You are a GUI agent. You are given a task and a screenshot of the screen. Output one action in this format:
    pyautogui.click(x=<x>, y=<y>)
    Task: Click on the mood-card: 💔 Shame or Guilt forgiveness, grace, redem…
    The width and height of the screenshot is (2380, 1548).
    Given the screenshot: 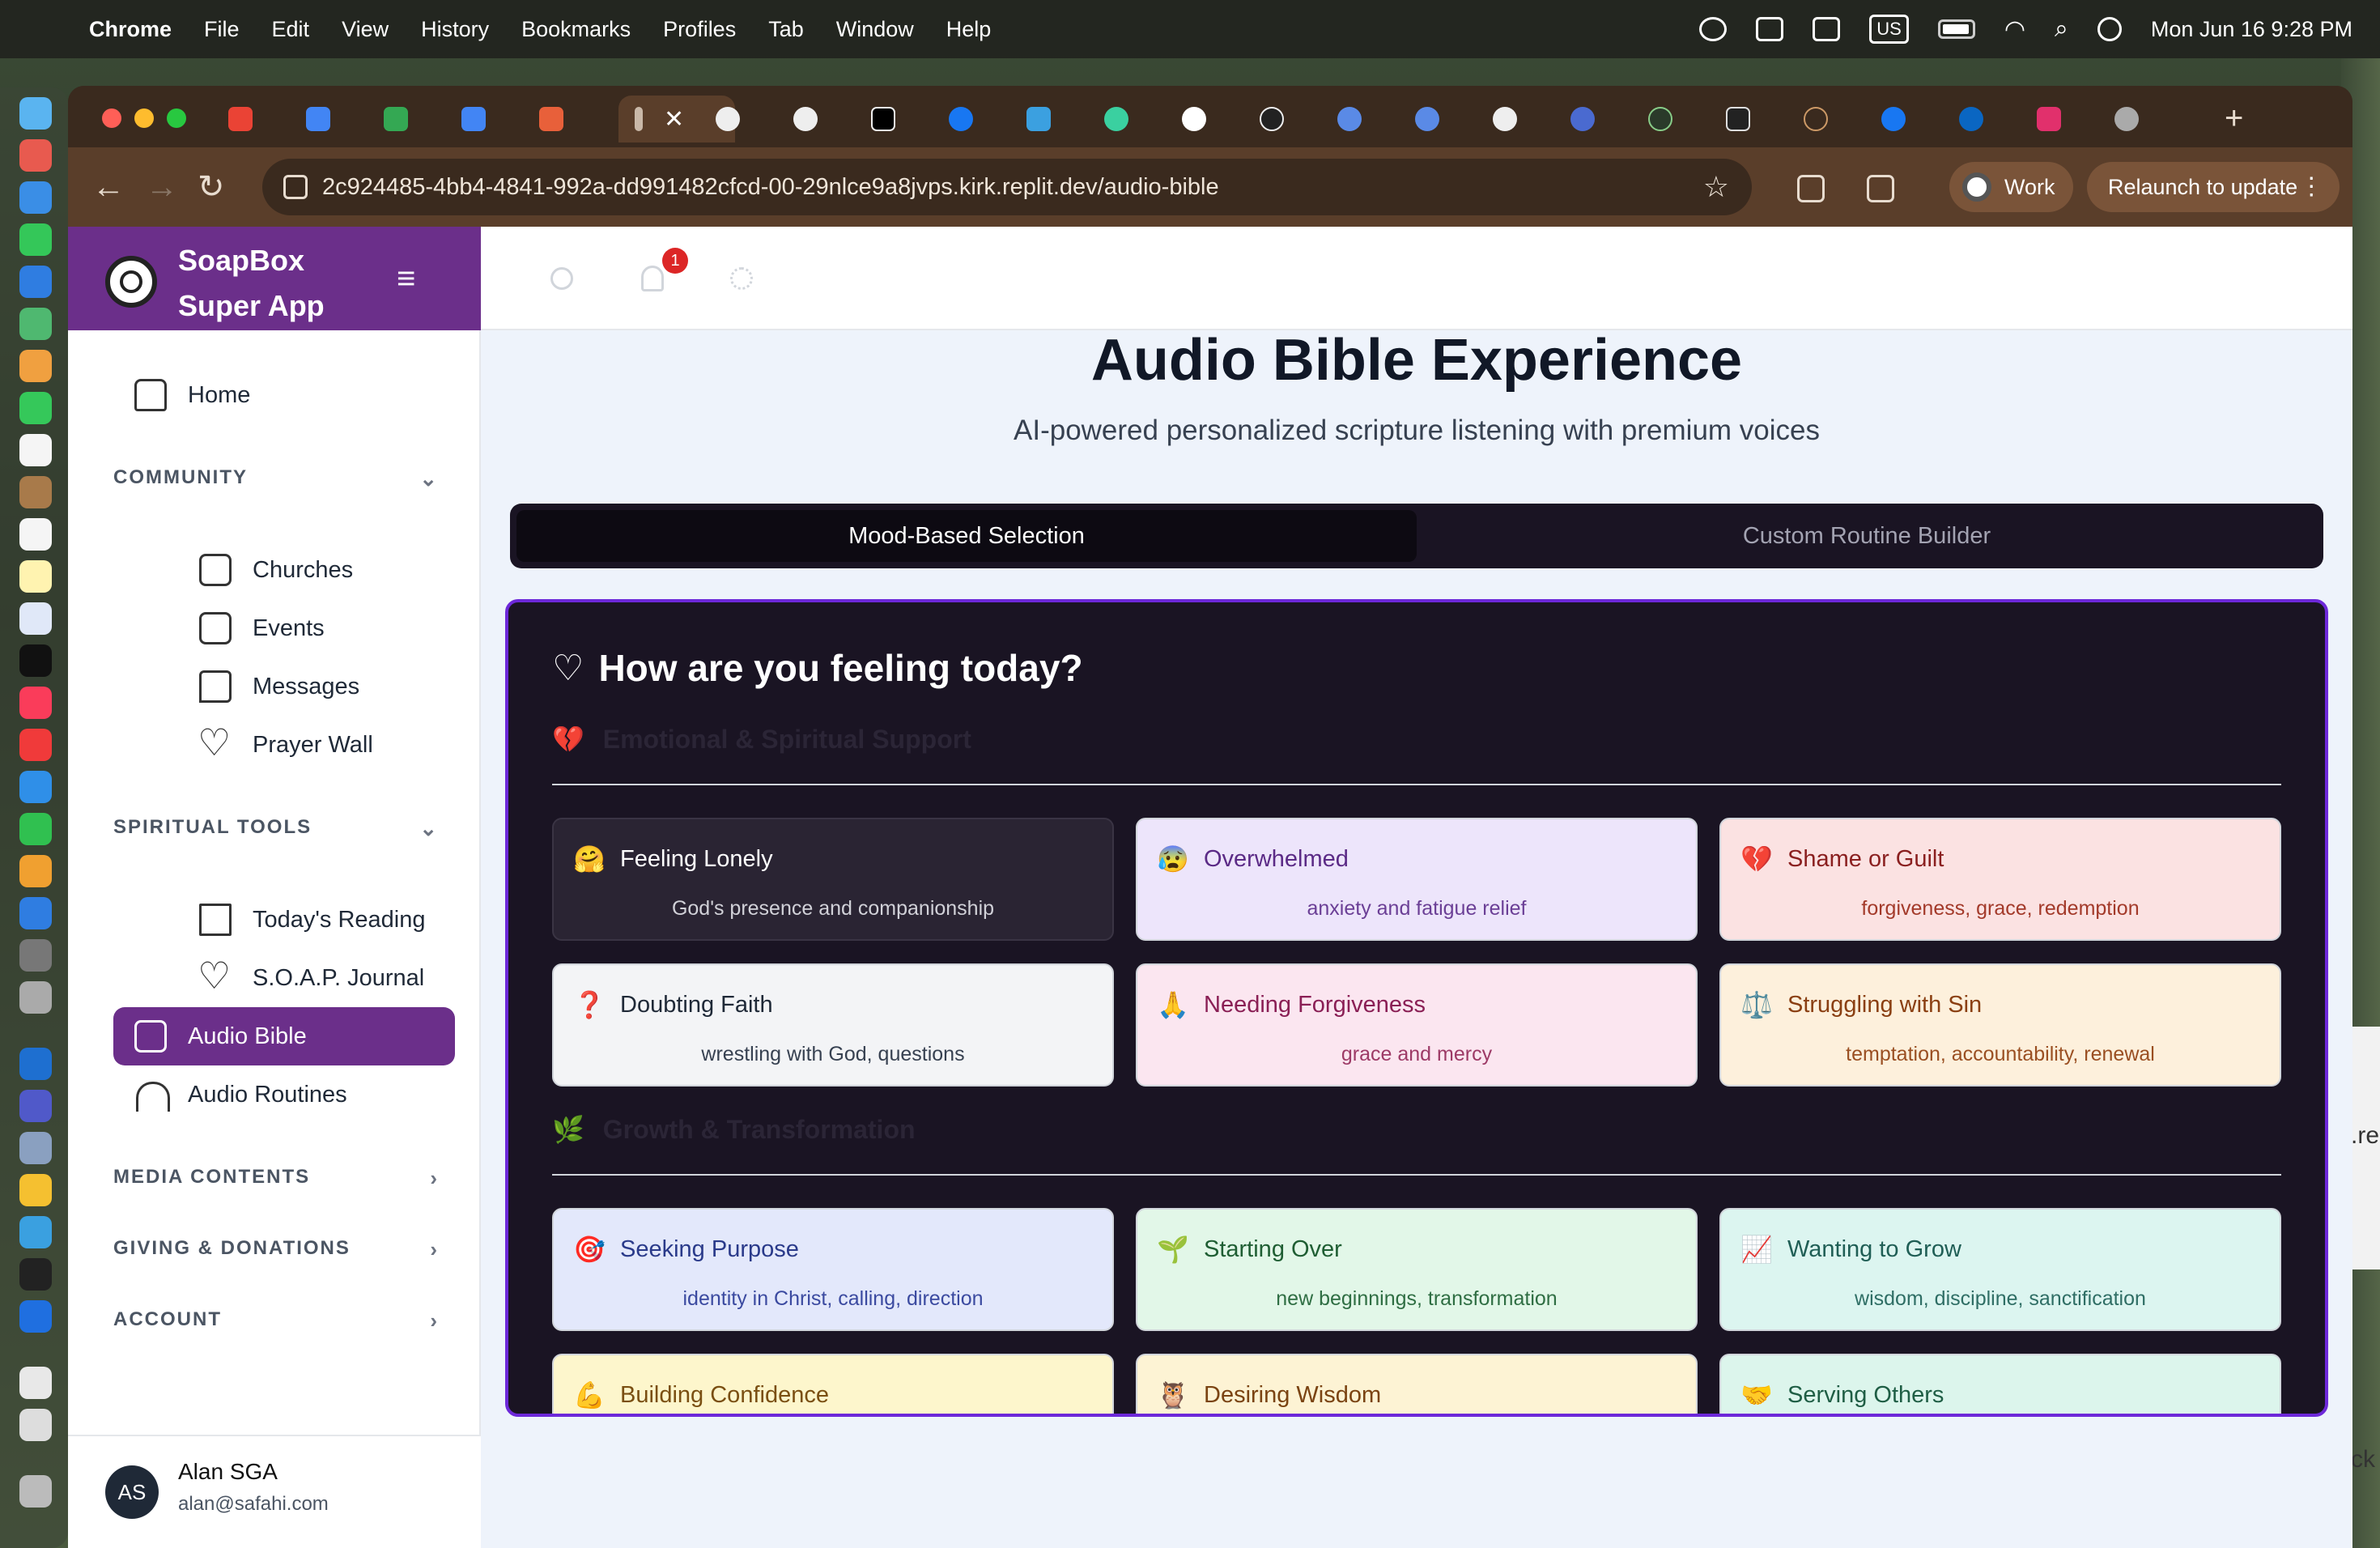 What is the action you would take?
    pyautogui.click(x=2000, y=879)
    